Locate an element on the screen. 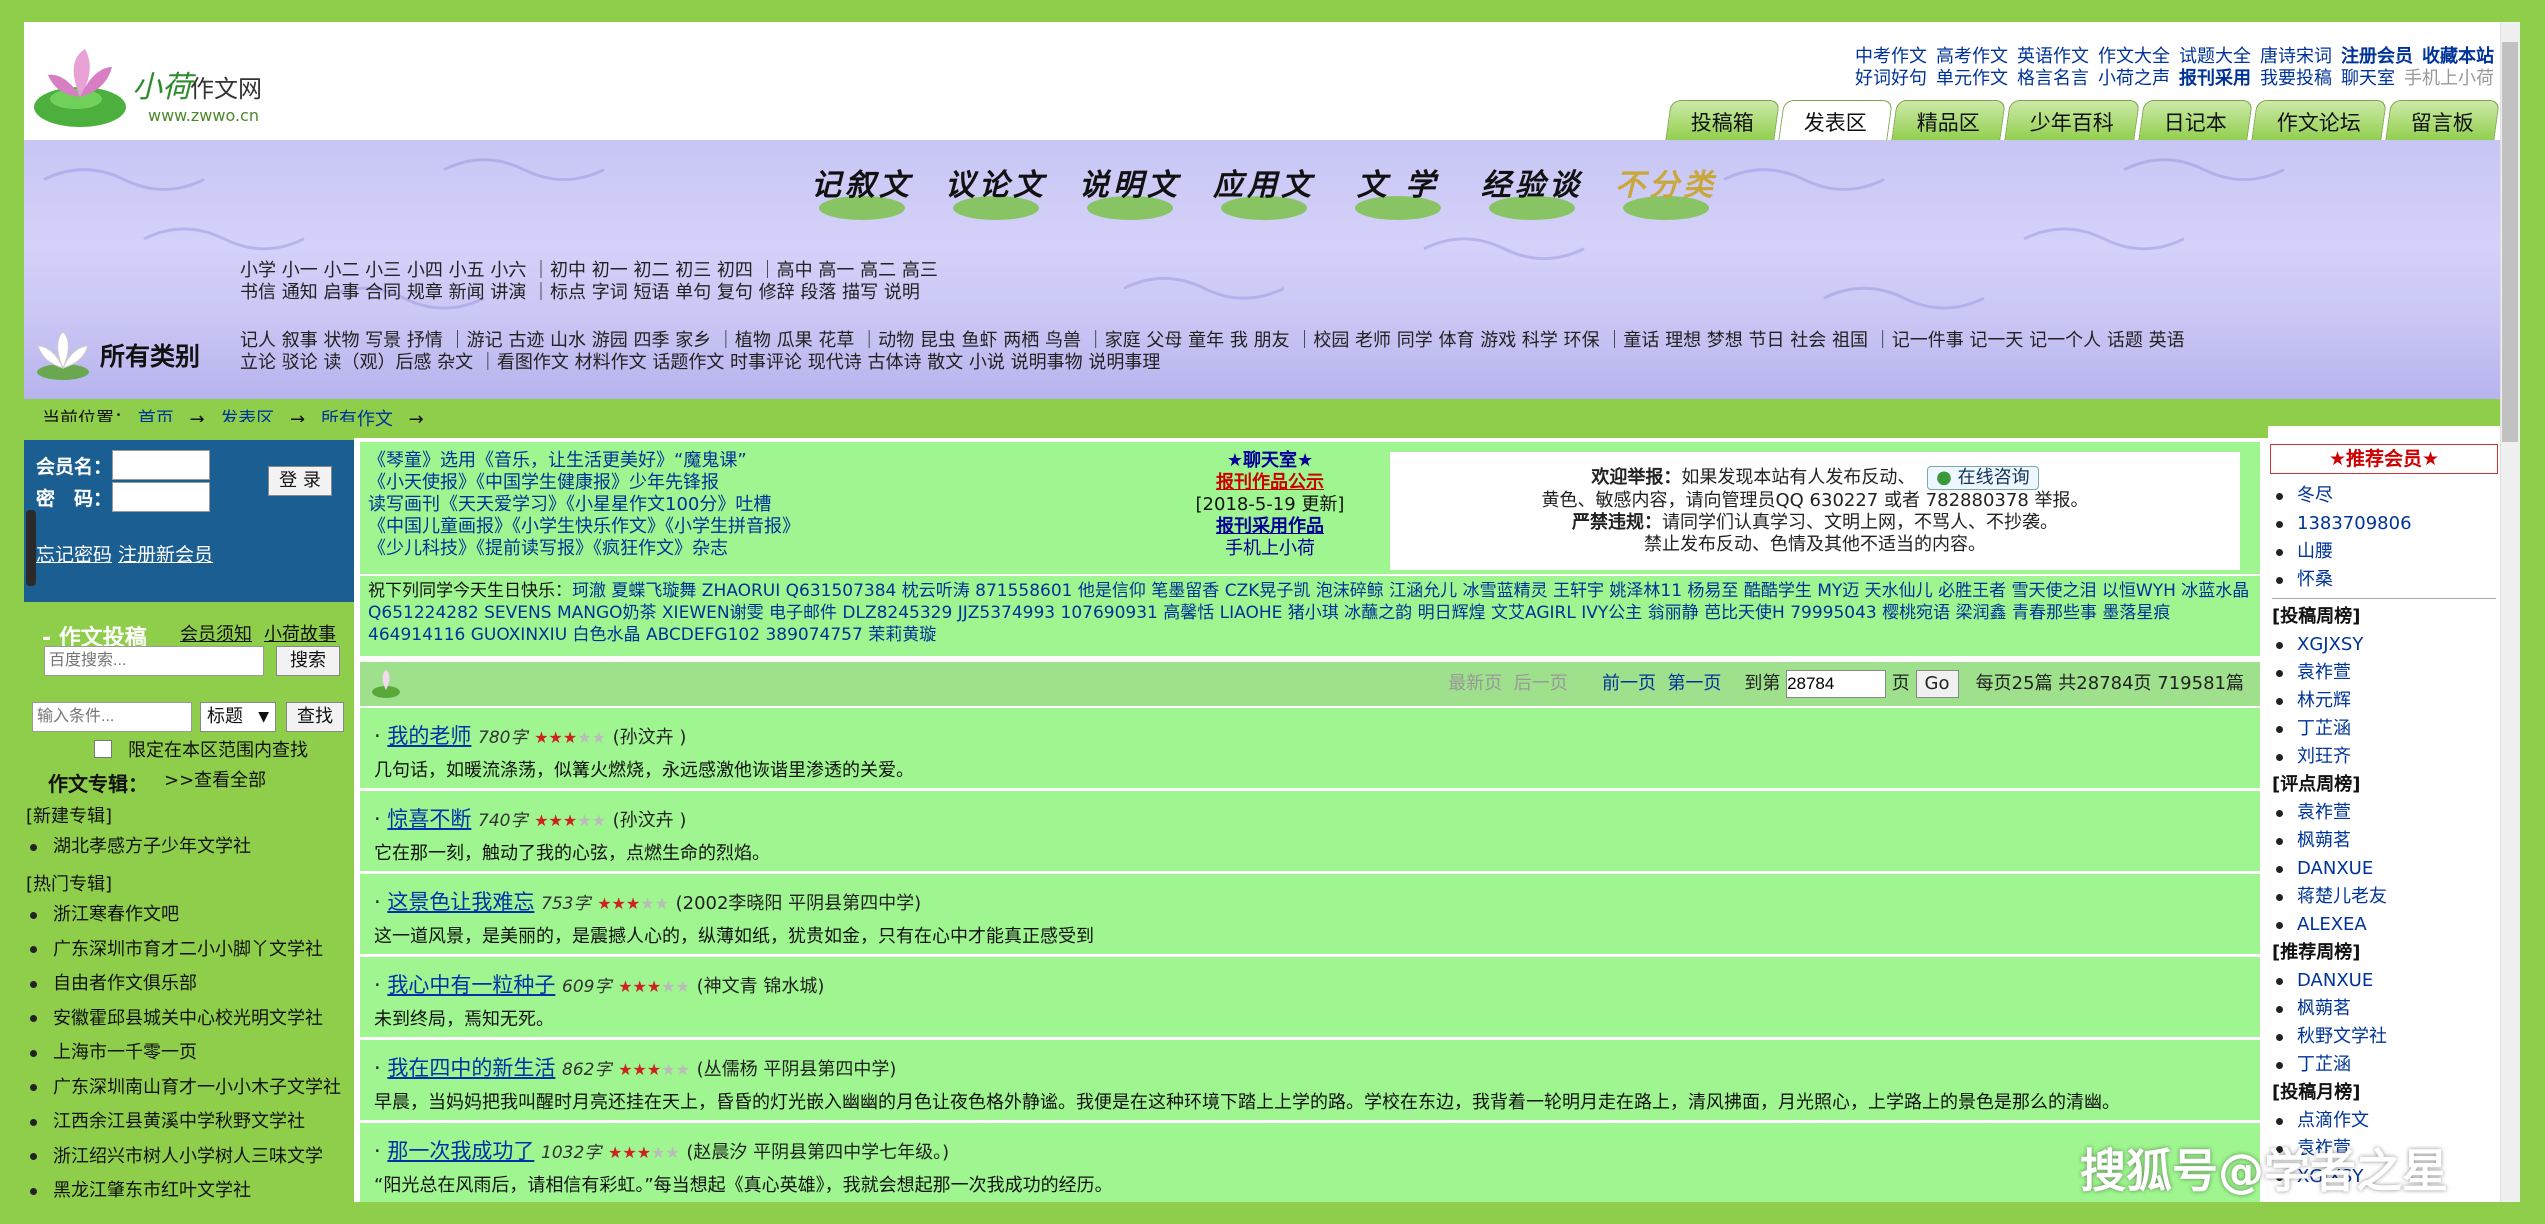 This screenshot has height=1224, width=2545. member-notice-link: 会员须知 is located at coordinates (216, 635).